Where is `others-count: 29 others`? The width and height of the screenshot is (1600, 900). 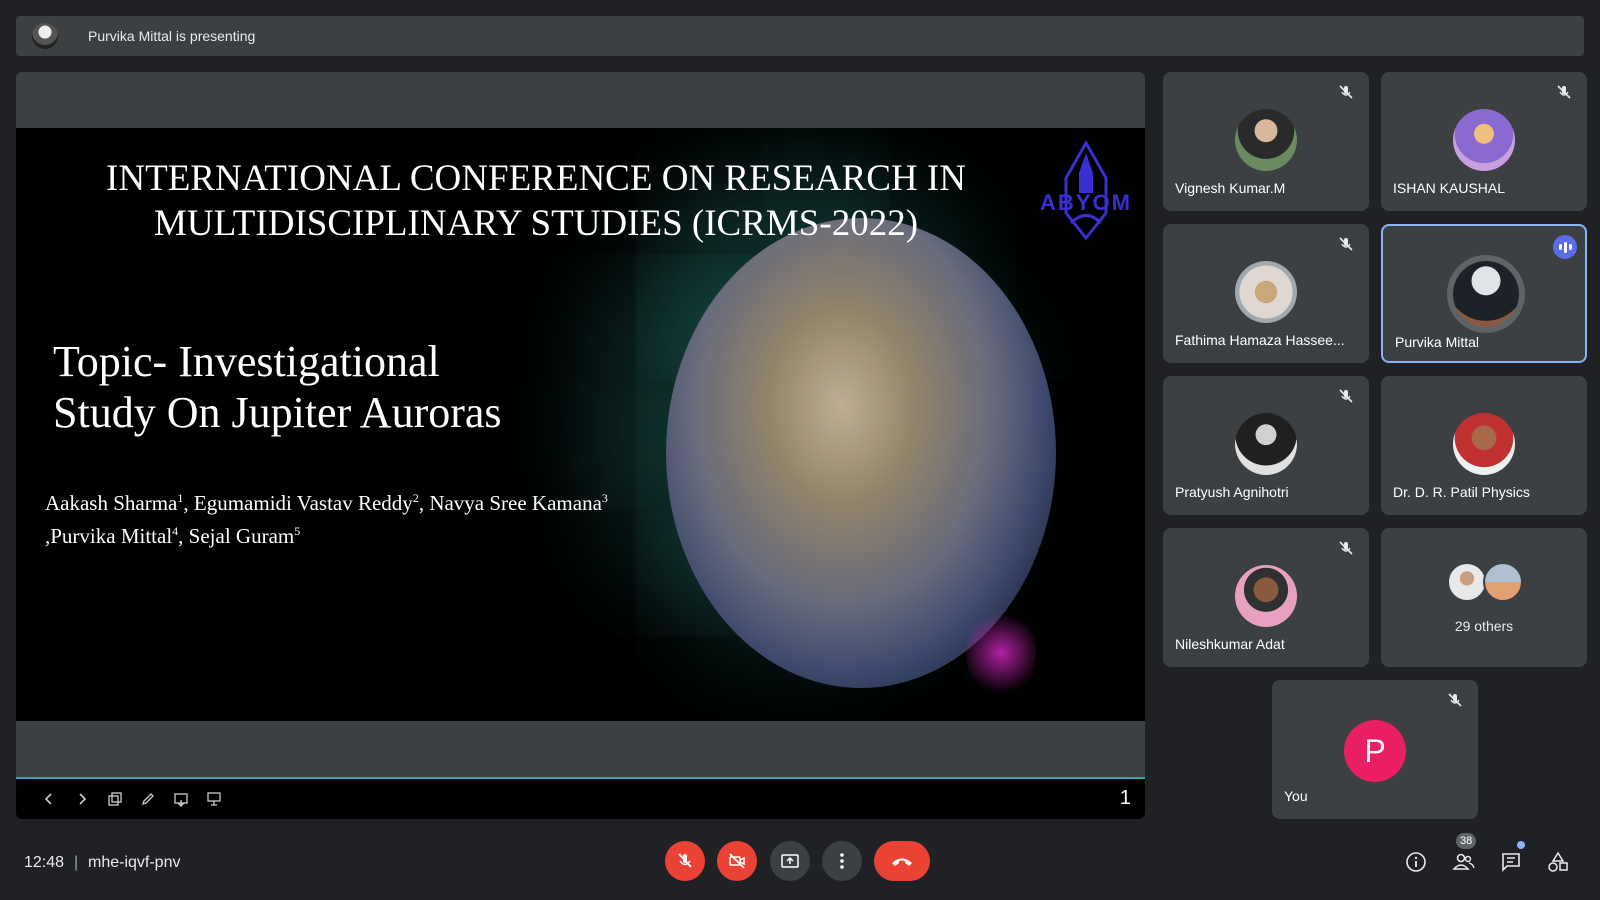 others-count: 29 others is located at coordinates (1484, 626).